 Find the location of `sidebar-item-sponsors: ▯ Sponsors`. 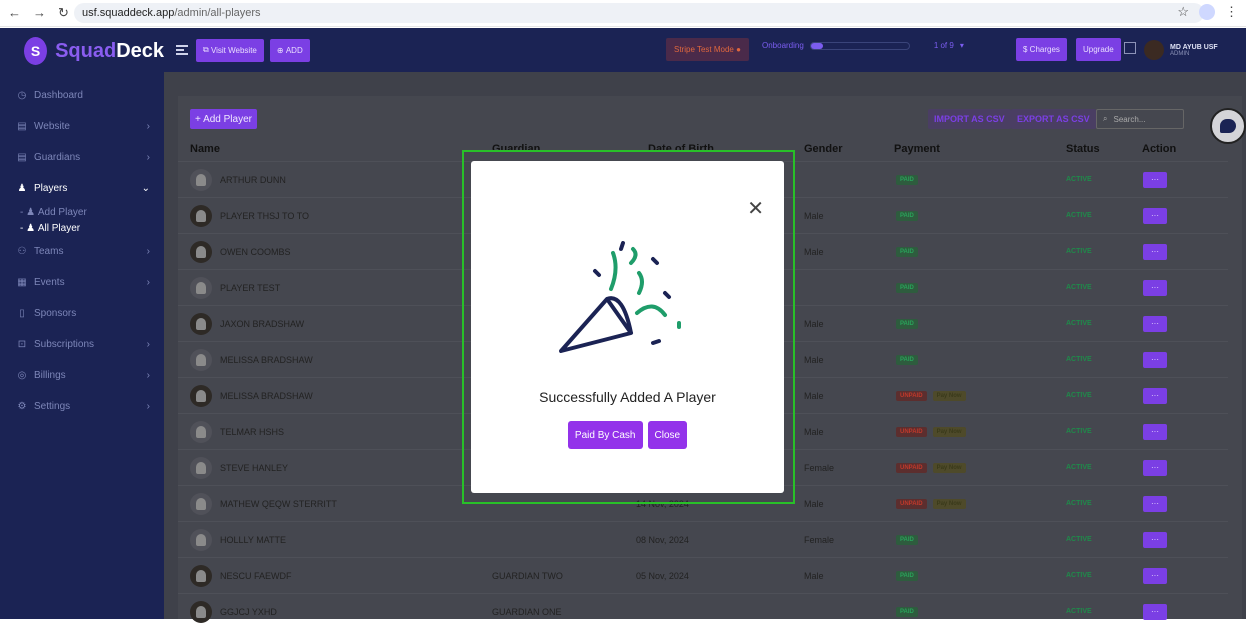

sidebar-item-sponsors: ▯ Sponsors is located at coordinates (82, 313).